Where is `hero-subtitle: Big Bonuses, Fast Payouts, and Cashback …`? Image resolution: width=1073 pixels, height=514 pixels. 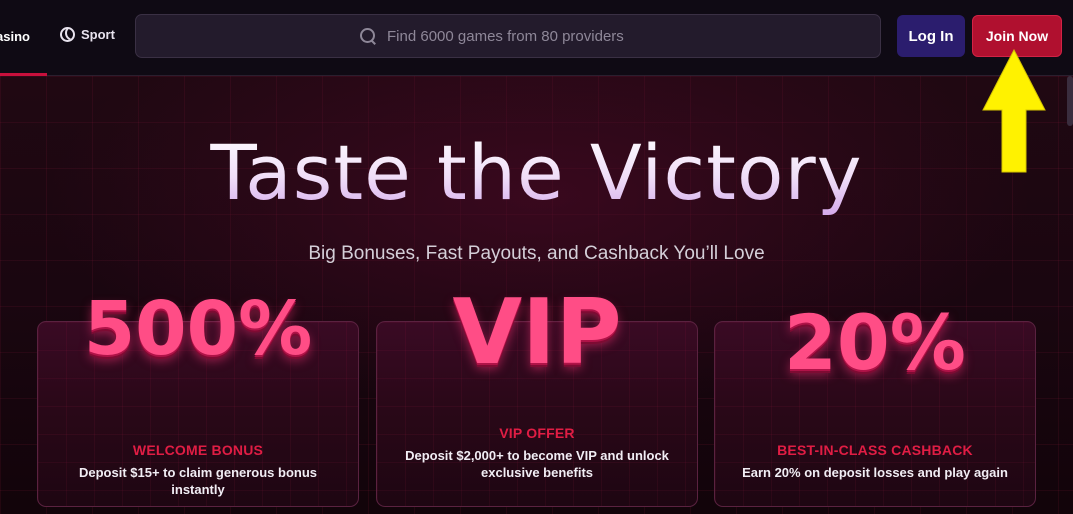 hero-subtitle: Big Bonuses, Fast Payouts, and Cashback … is located at coordinates (536, 253).